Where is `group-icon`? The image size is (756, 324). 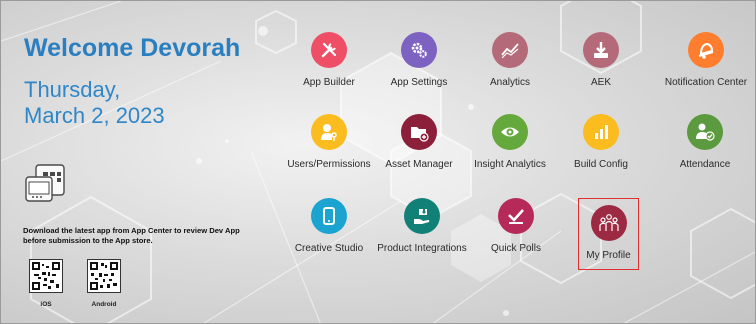
group-icon is located at coordinates (608, 222).